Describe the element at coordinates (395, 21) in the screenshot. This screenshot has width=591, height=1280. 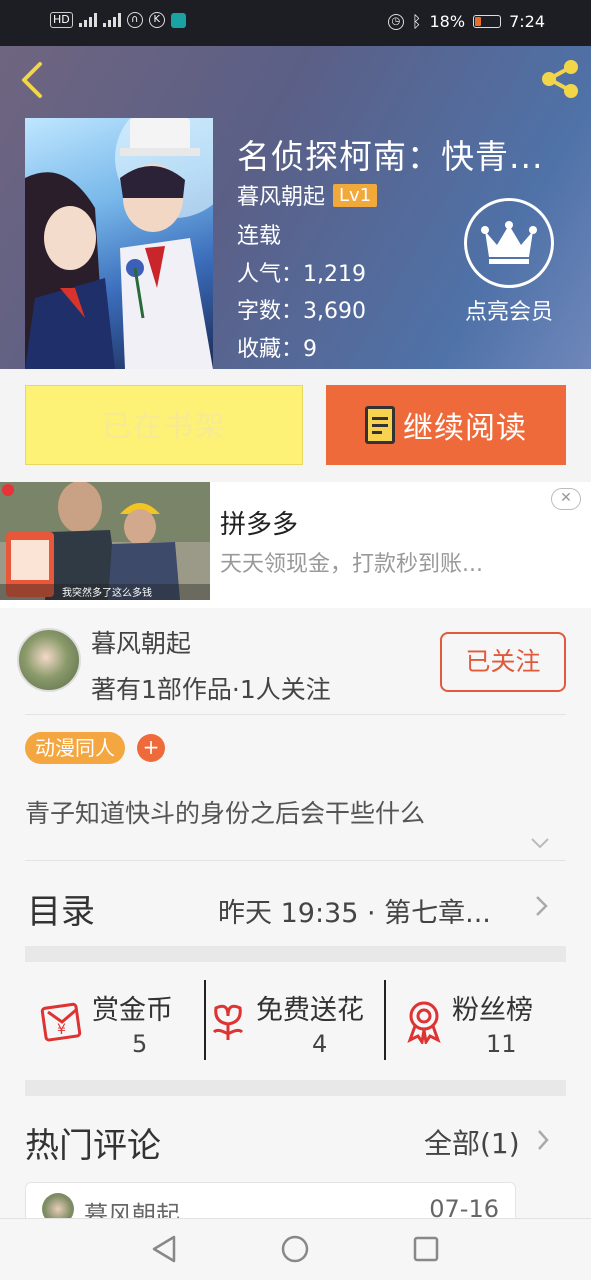
I see `alarm-icon: ◷` at that location.